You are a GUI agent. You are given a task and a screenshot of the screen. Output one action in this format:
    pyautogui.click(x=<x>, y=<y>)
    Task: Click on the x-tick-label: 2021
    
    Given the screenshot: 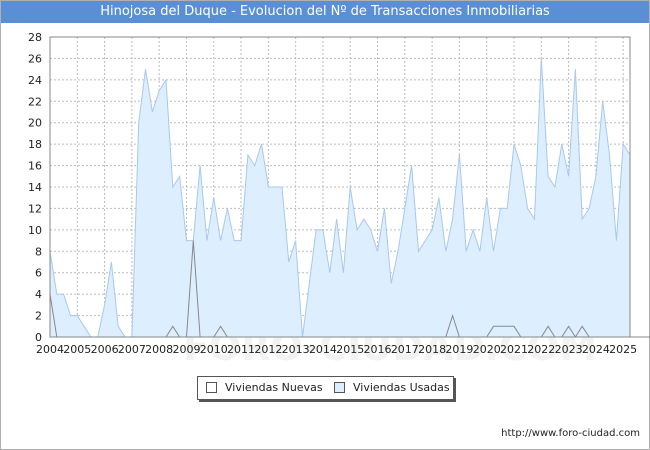 What is the action you would take?
    pyautogui.click(x=514, y=349)
    